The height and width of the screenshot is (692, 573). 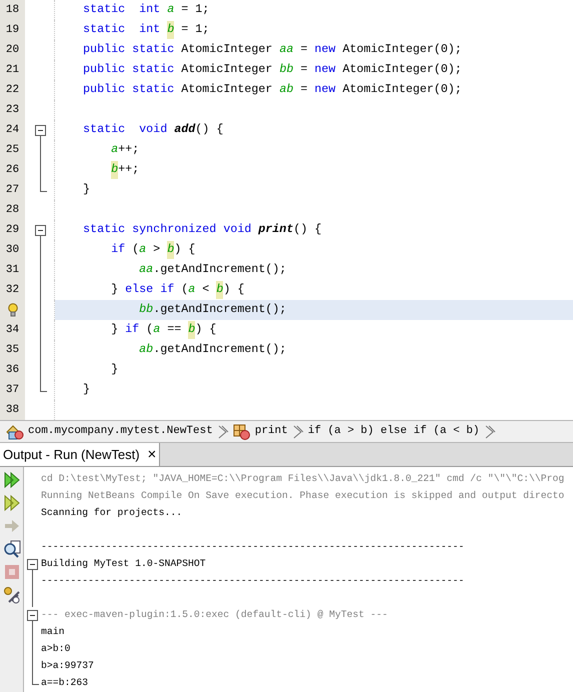 I want to click on rerun-icon, so click(x=11, y=480).